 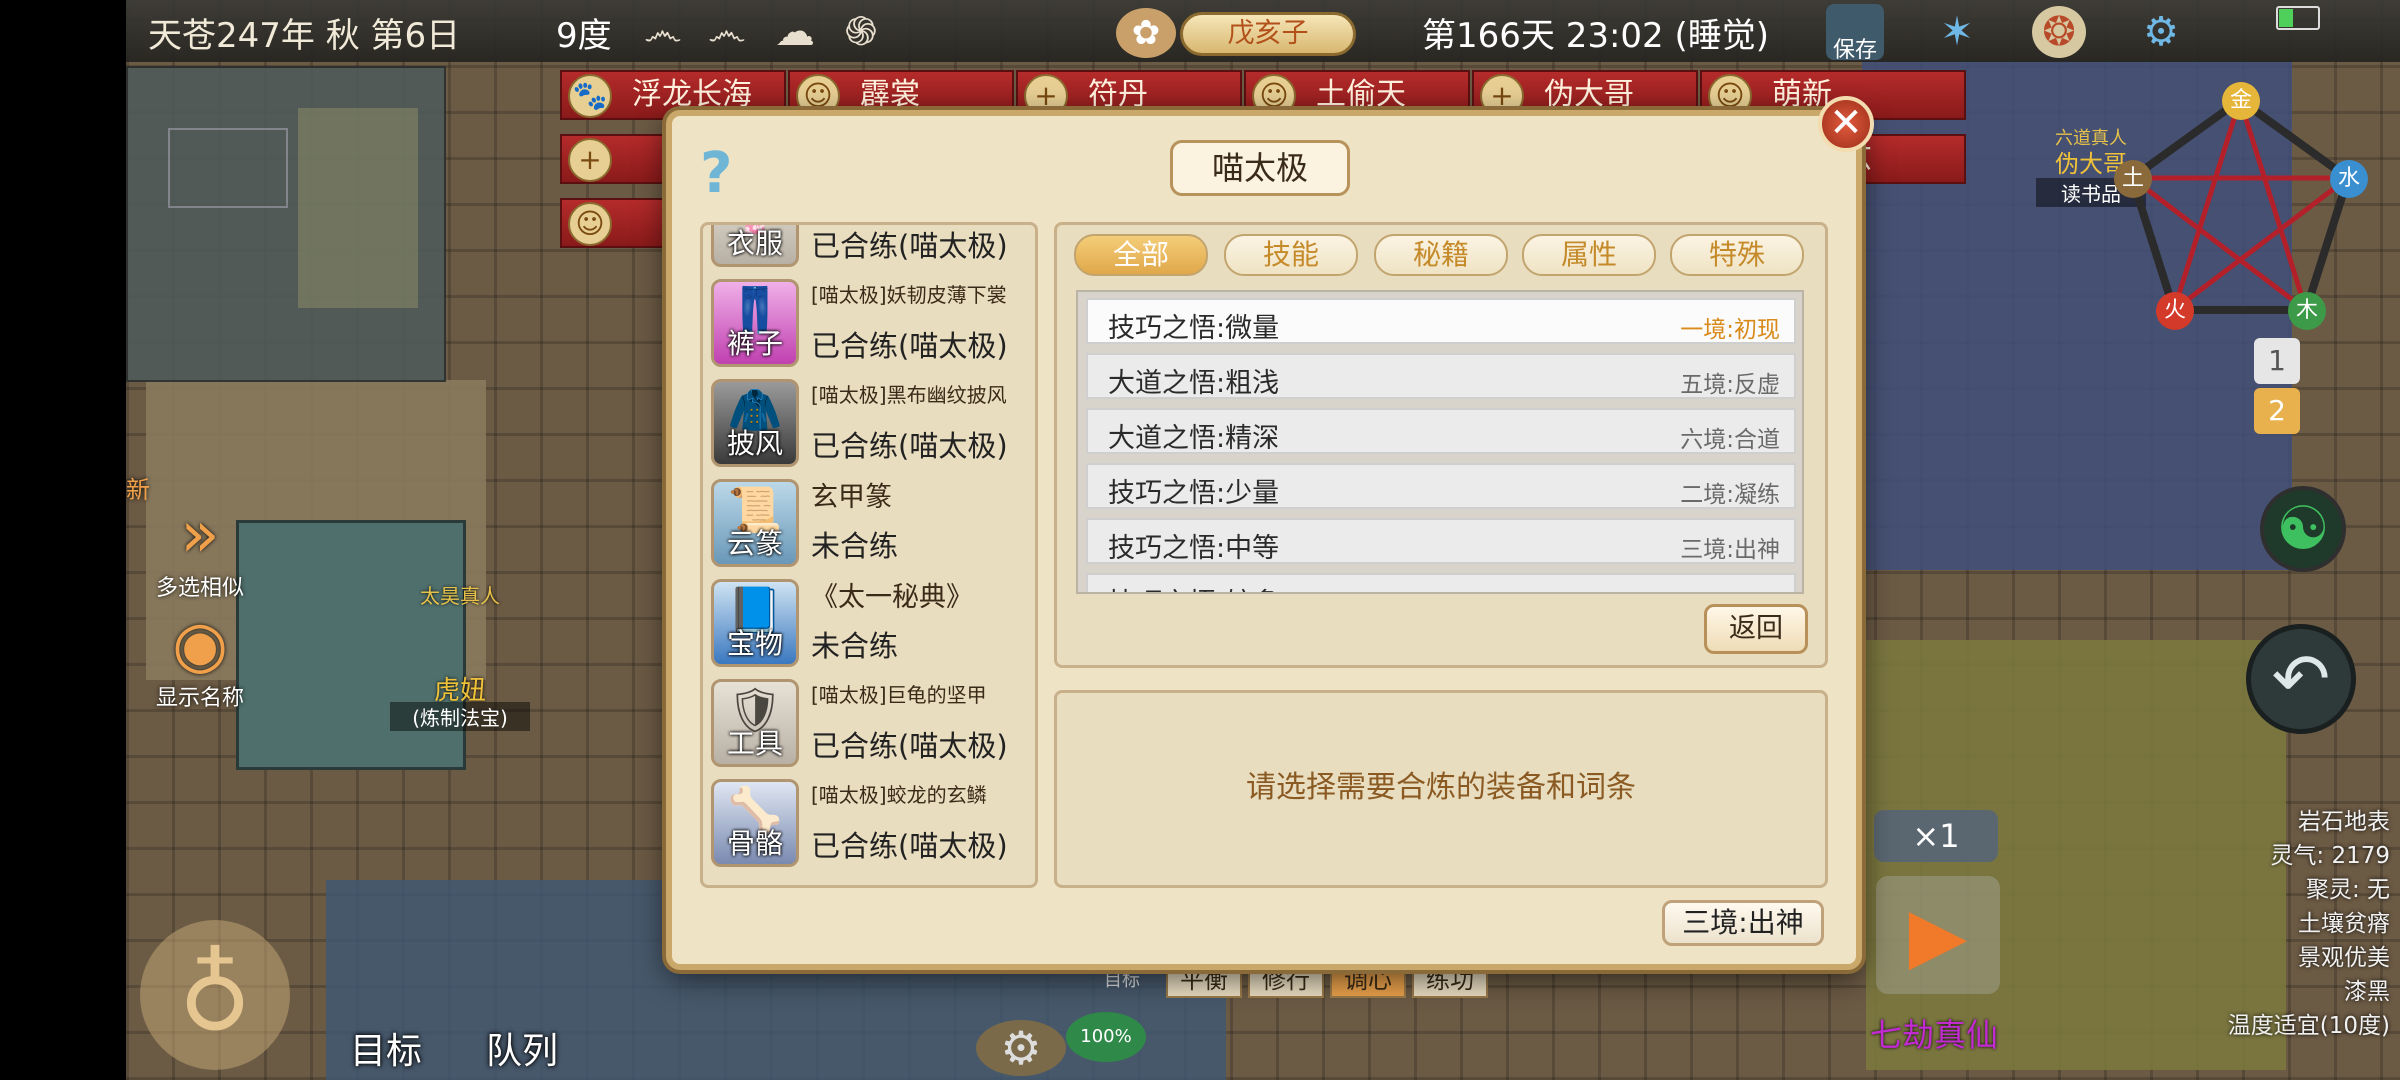 I want to click on equipment-item: 👖 裤子 [喵太极]妖韧皮薄下裳 已合练(喵太极), so click(x=871, y=323).